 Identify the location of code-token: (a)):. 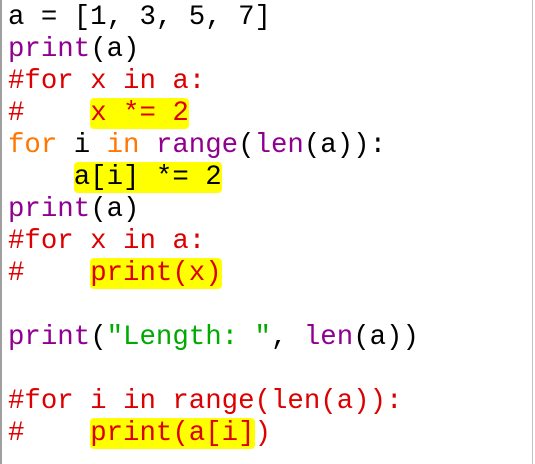
(345, 145).